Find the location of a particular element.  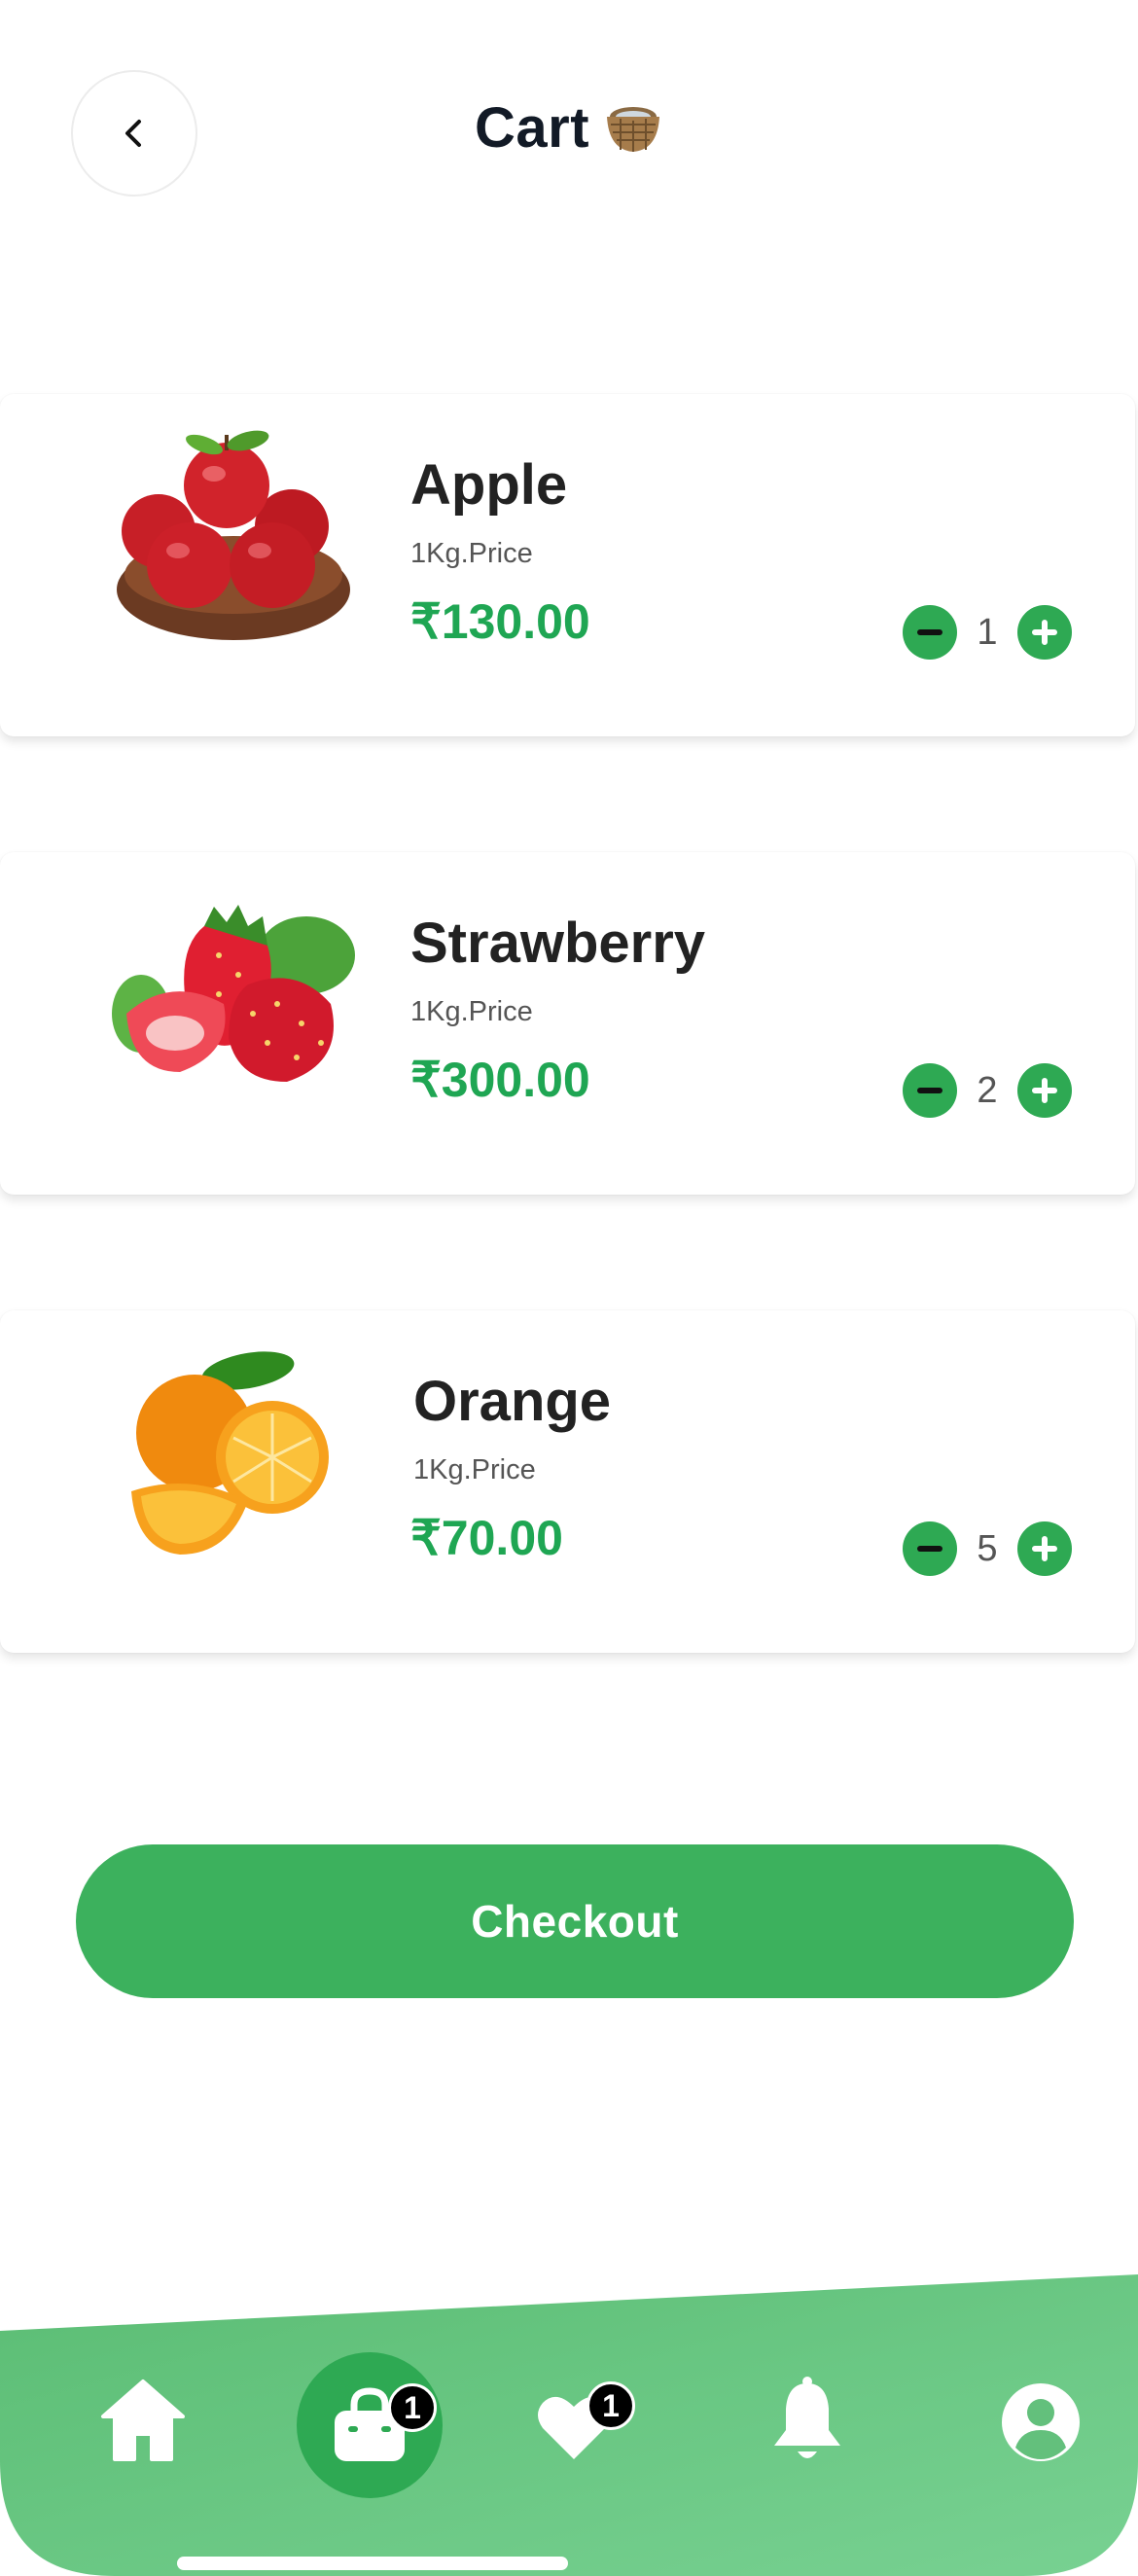

user-icon is located at coordinates (1041, 2422).